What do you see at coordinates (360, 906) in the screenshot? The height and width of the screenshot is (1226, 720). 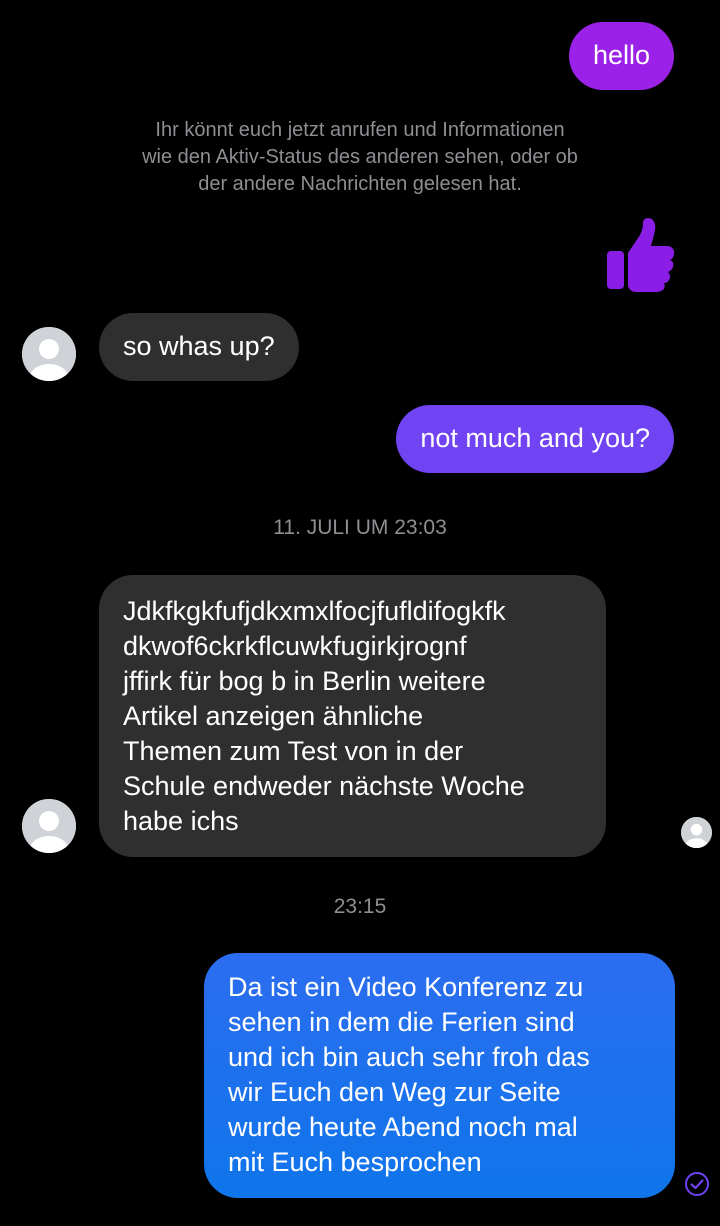 I see `timestamp: 23:15` at bounding box center [360, 906].